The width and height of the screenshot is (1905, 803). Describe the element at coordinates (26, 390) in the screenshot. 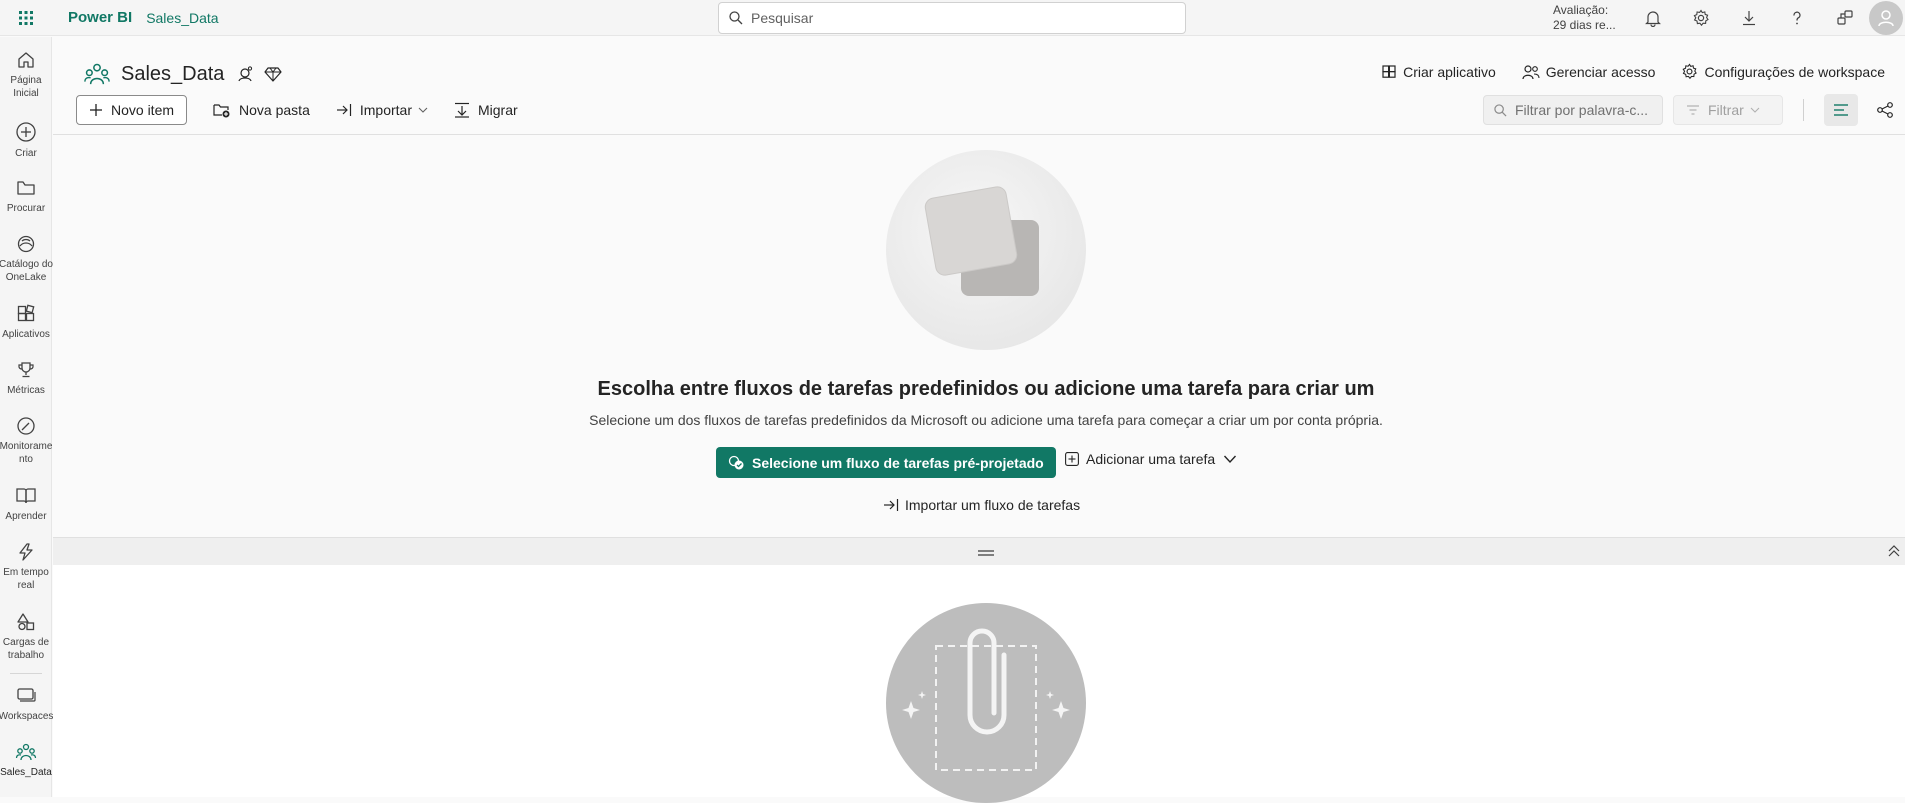

I see `nav-item-label: Métricas` at that location.